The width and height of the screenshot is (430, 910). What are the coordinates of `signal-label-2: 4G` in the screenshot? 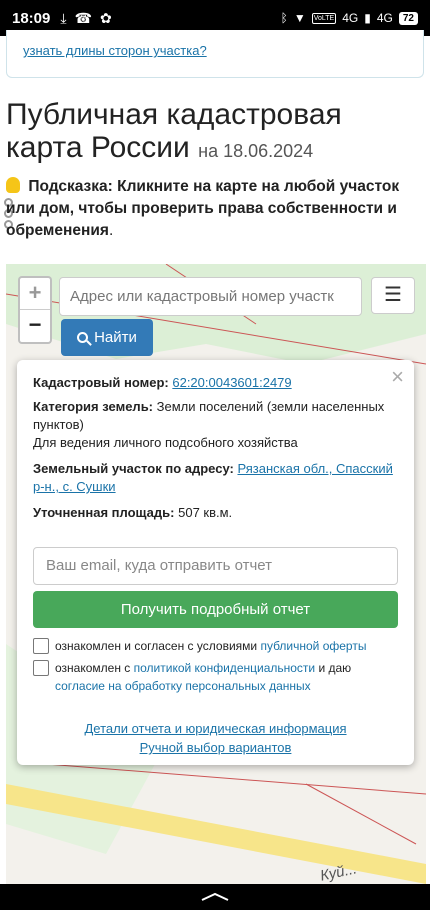 It's located at (384, 18).